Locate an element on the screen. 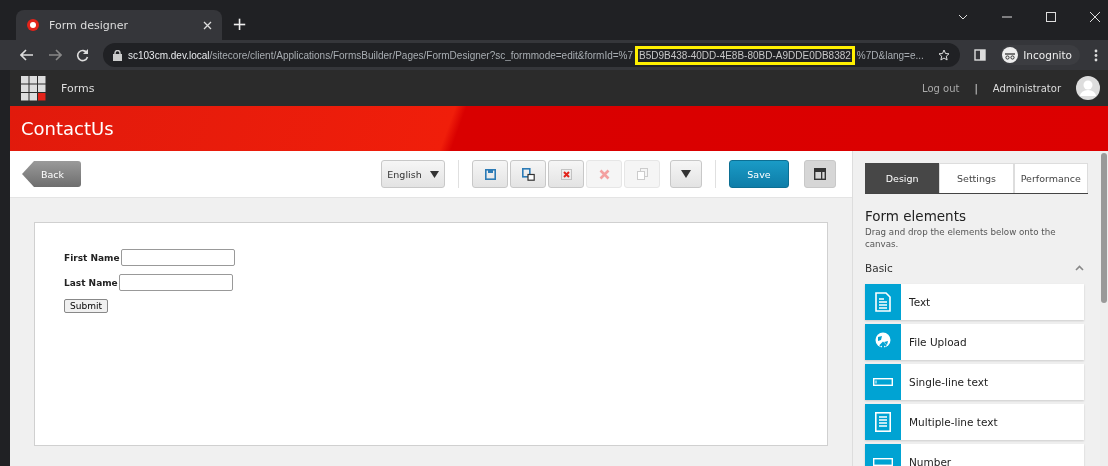  field-label: Last Name is located at coordinates (91, 282).